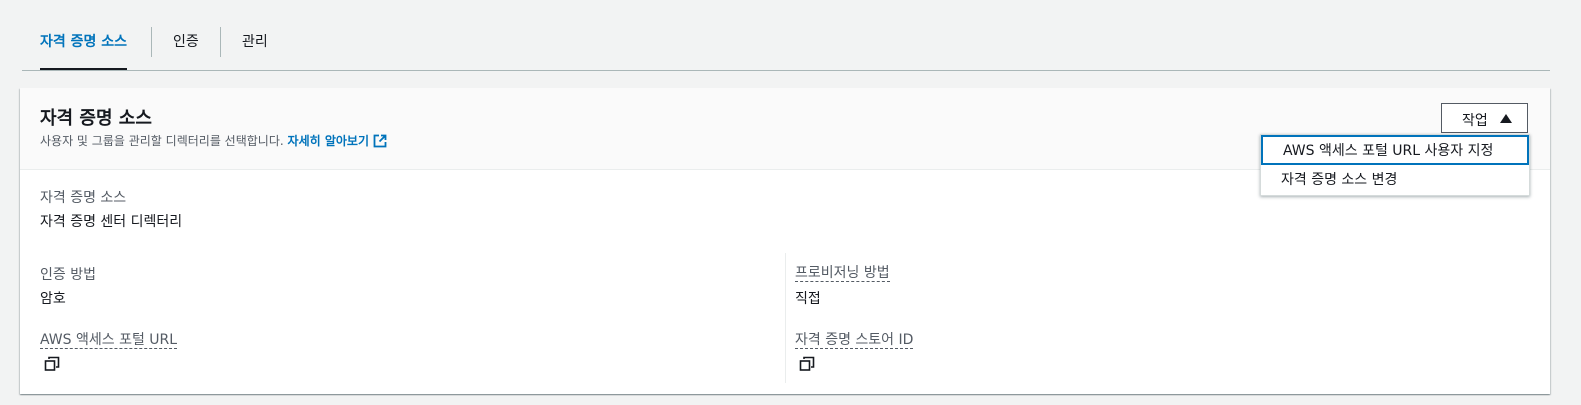  Describe the element at coordinates (186, 45) in the screenshot. I see `tab-authentication: 인증` at that location.